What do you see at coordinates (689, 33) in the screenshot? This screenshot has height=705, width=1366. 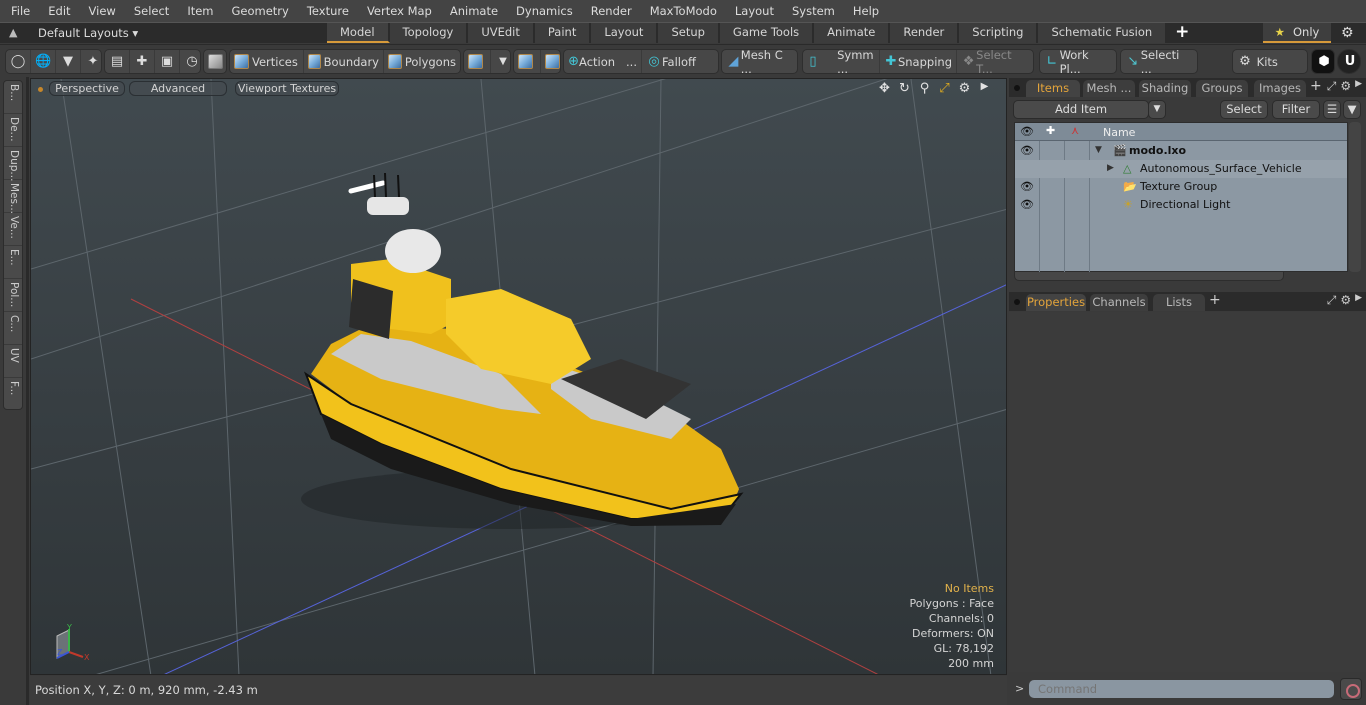 I see `tab-setup: Setup` at bounding box center [689, 33].